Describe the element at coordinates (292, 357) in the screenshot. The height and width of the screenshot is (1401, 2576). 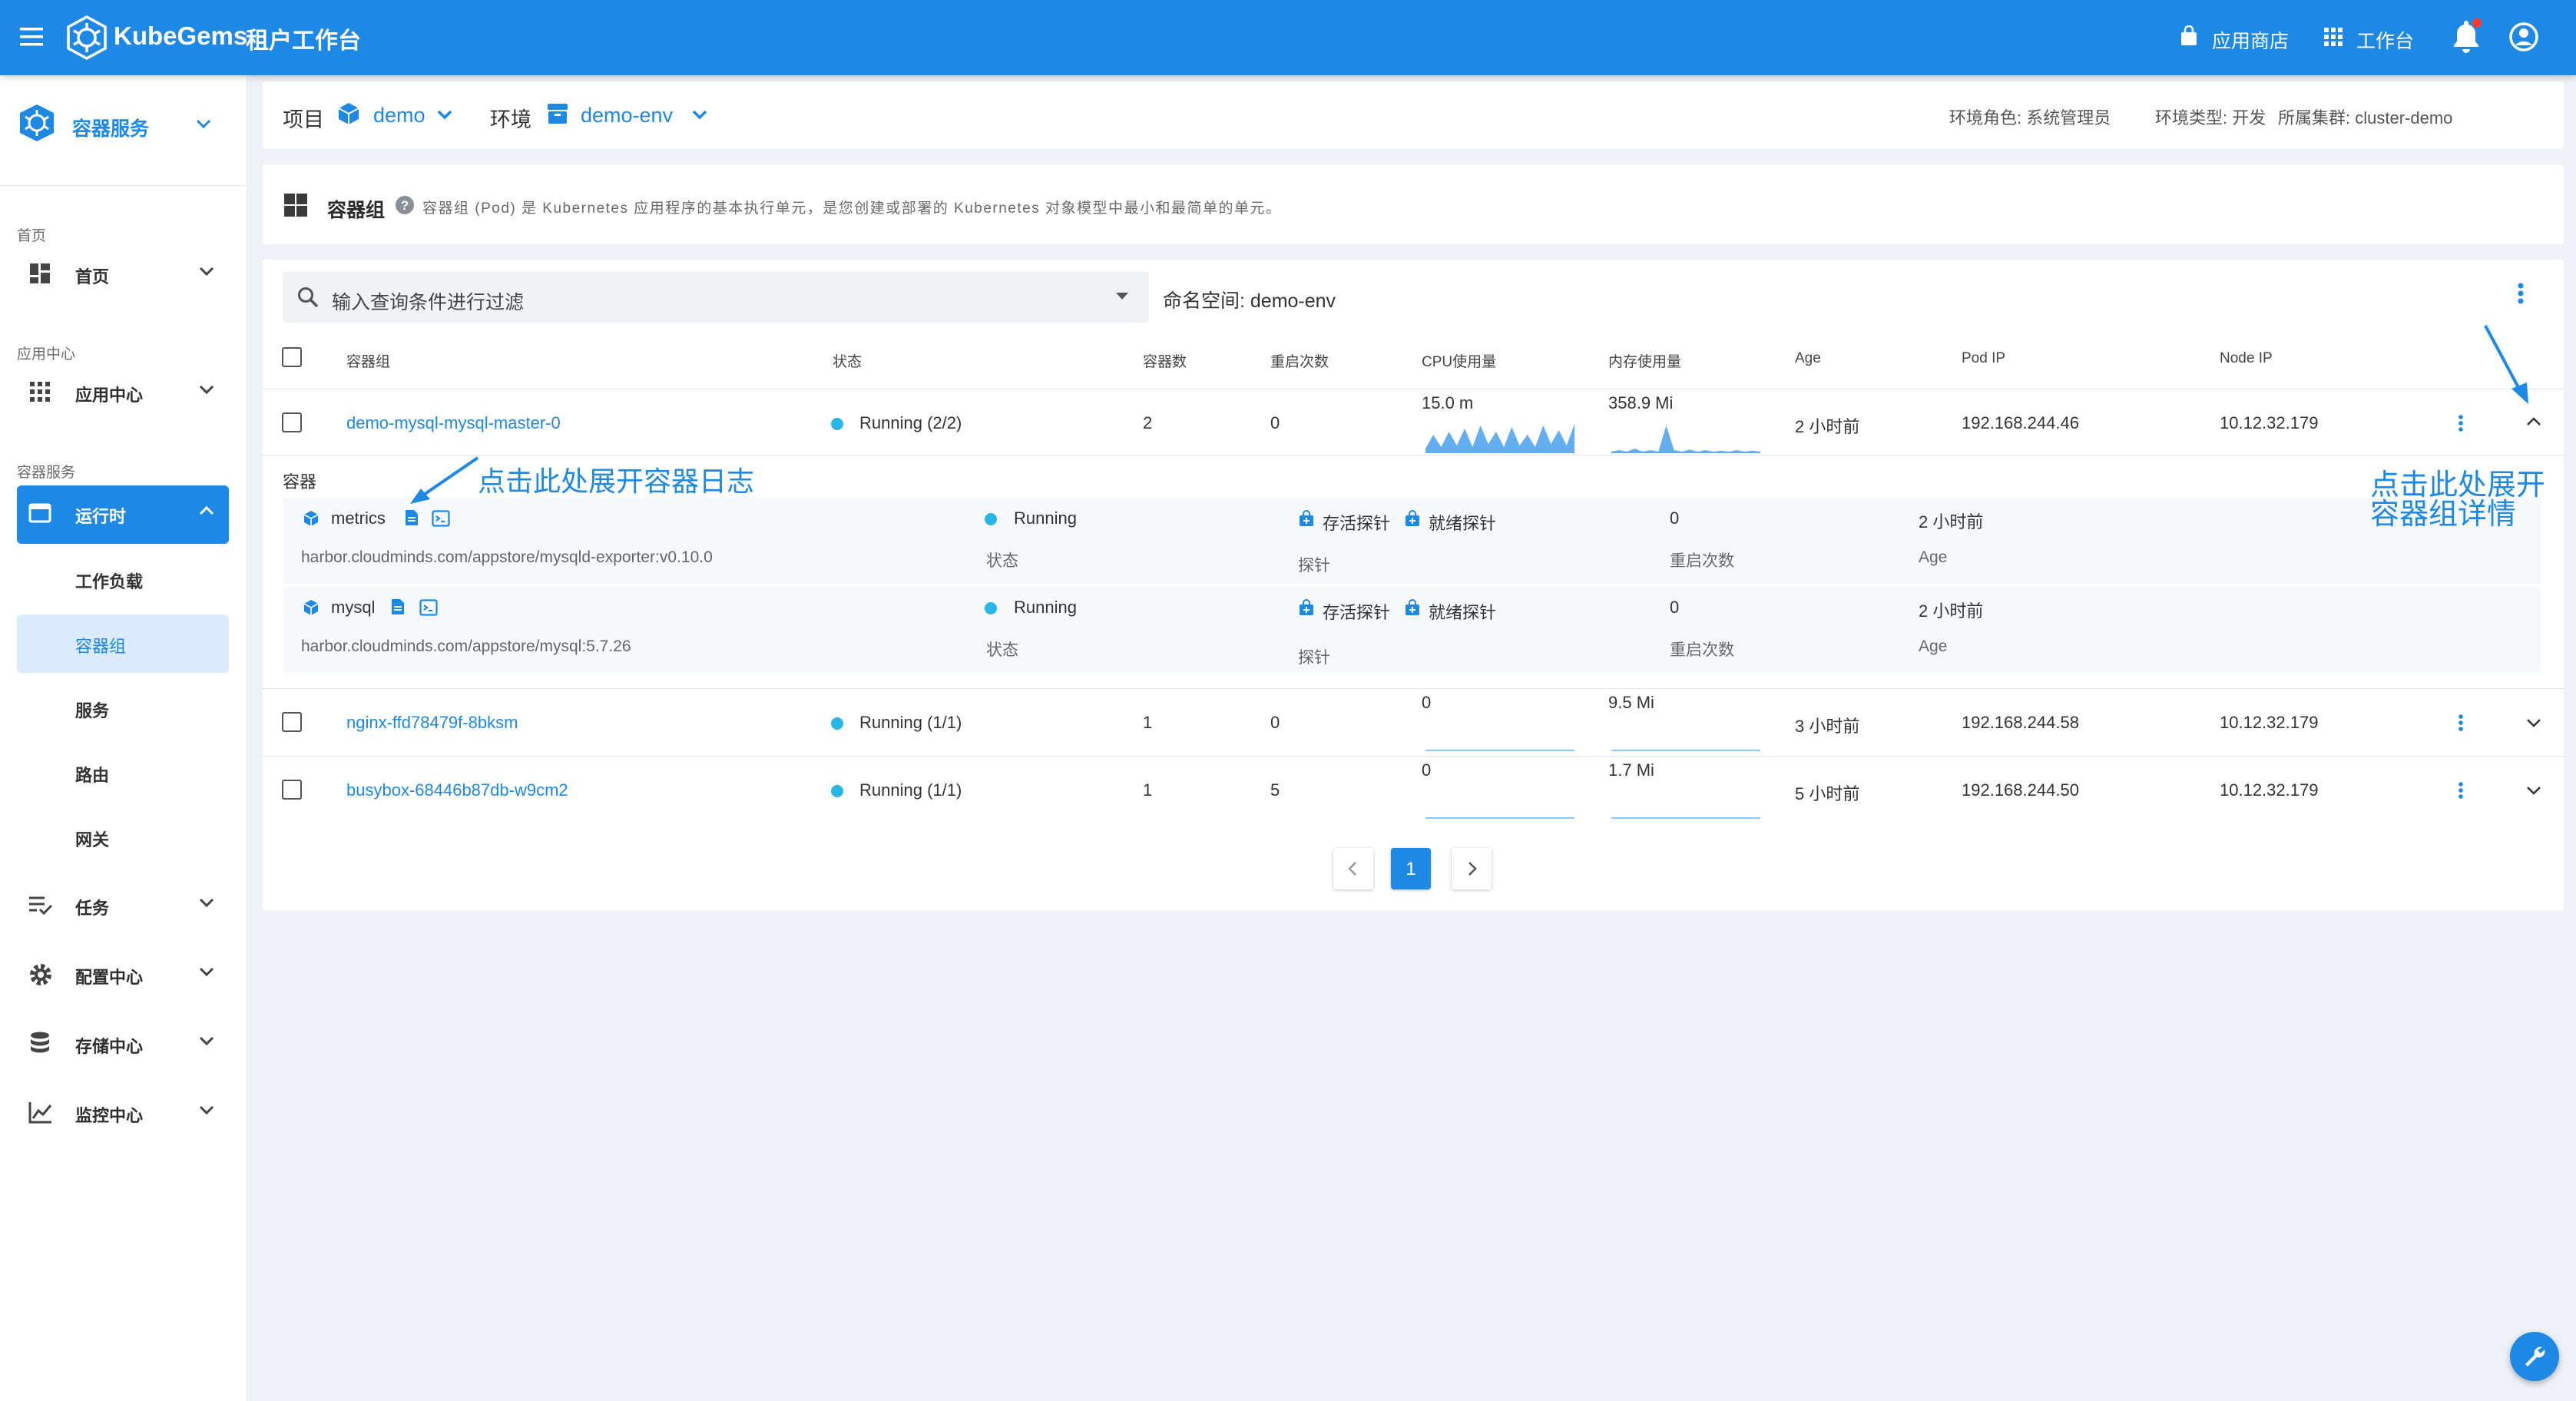
I see `select-all-checkbox` at that location.